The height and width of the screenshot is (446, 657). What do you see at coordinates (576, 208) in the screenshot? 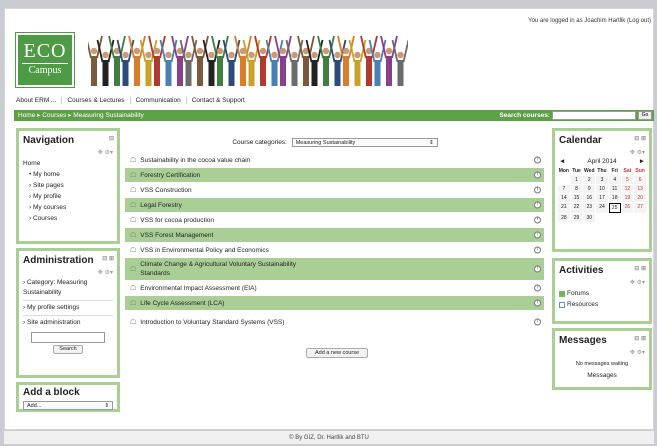
I see `calendar-date: 22` at bounding box center [576, 208].